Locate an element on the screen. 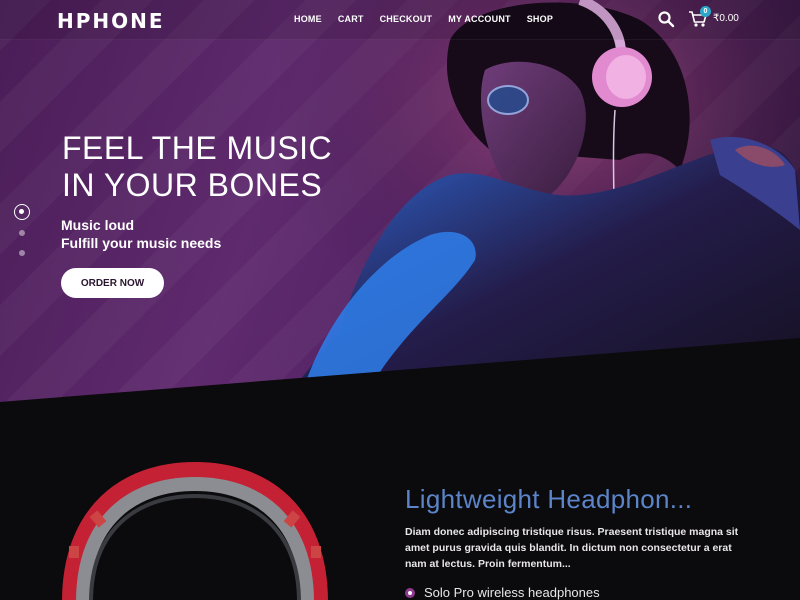  main-nav: HOME CART CHECKOUT MY ACCOUNT SHOP is located at coordinates (423, 19).